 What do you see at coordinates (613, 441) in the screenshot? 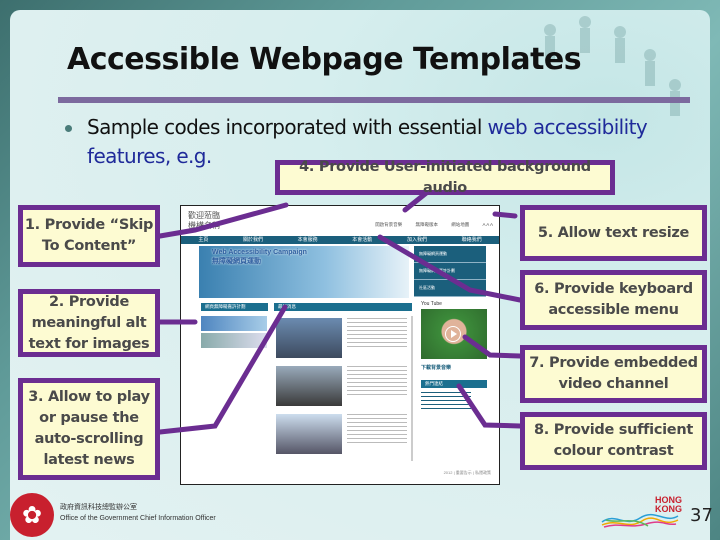
I see `callout-colour-contrast: 8. Provide sufficient colour contrast` at bounding box center [613, 441].